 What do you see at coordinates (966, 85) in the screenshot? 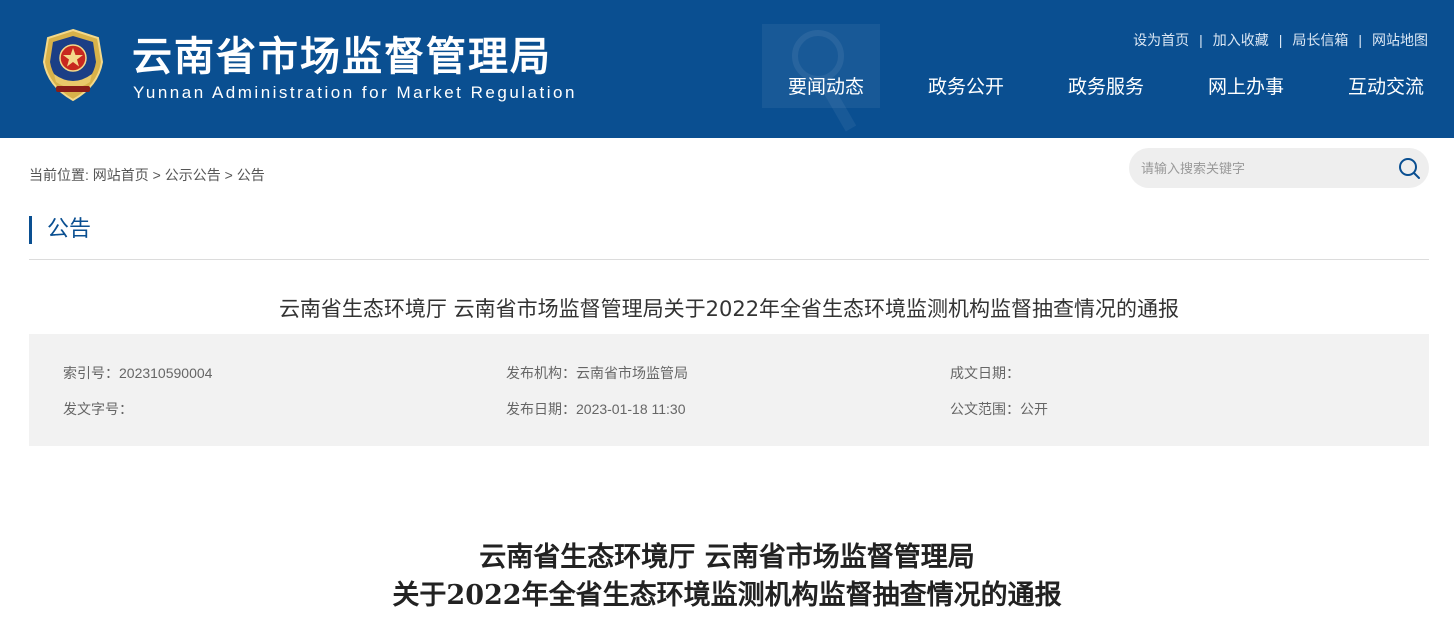
I see `nav-item-government-affairs: 政务公开` at bounding box center [966, 85].